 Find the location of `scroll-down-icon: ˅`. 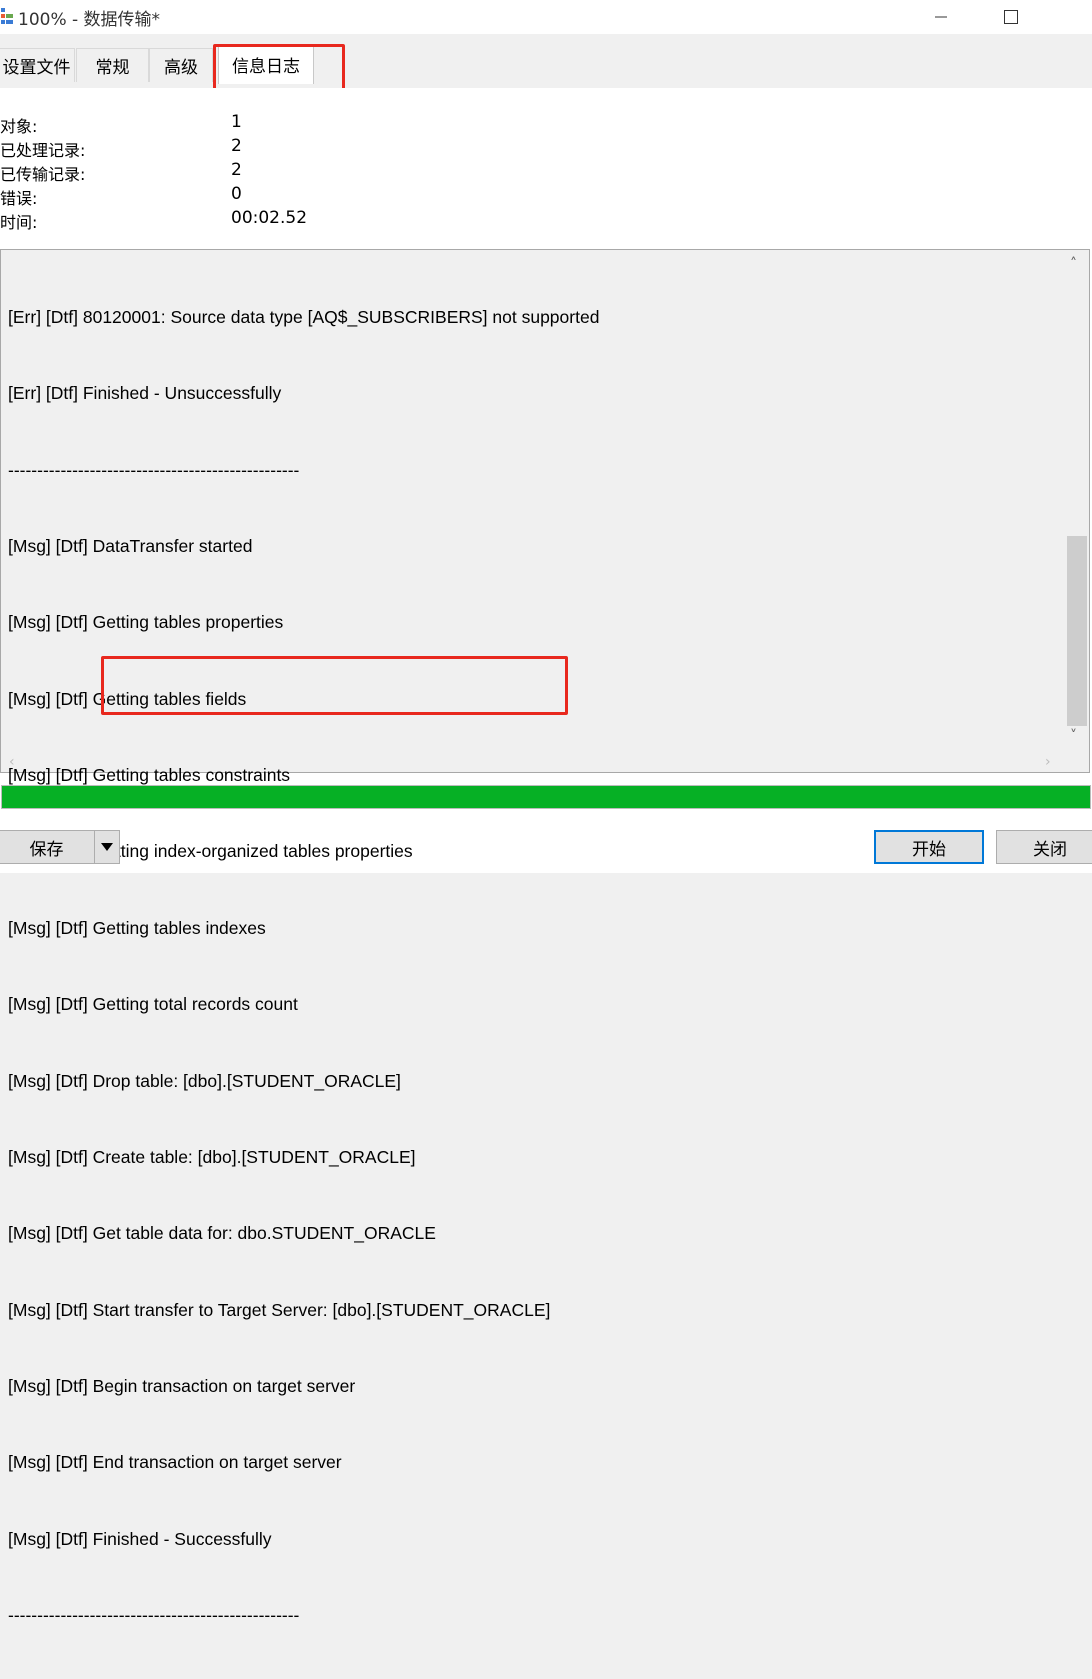

scroll-down-icon: ˅ is located at coordinates (1073, 736).